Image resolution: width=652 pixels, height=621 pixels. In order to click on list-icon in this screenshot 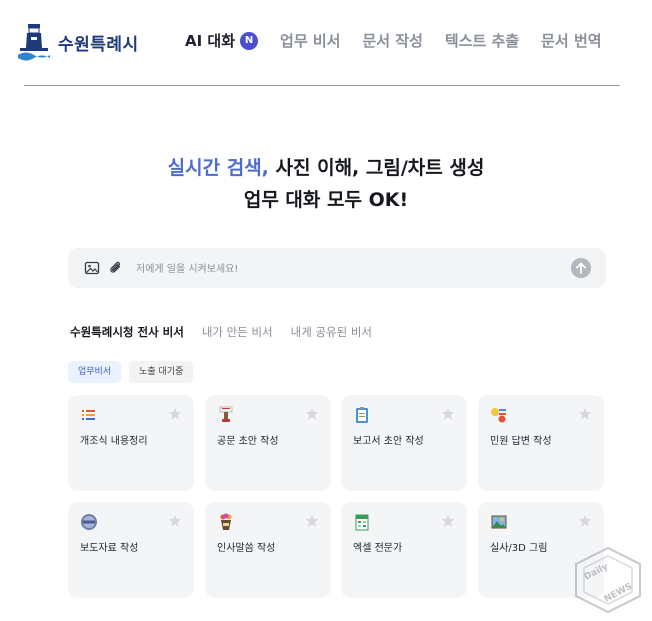, I will do `click(88, 415)`.